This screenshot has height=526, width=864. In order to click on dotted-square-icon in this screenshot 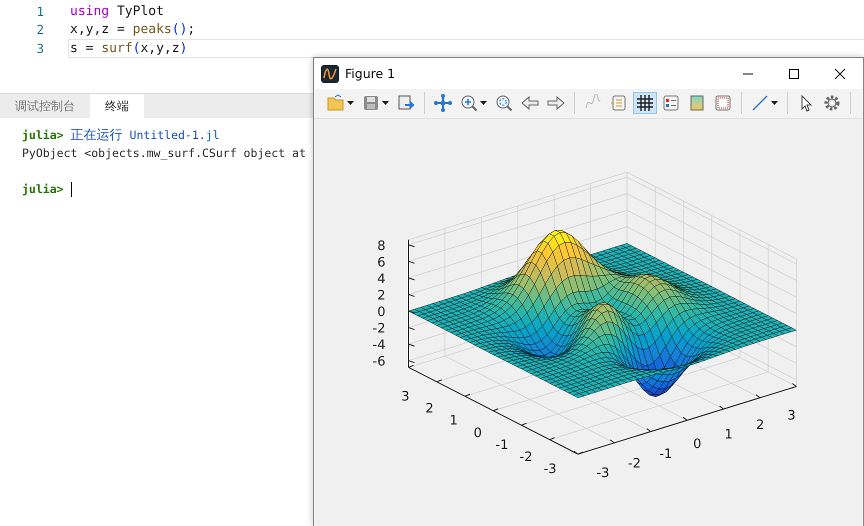, I will do `click(723, 103)`.